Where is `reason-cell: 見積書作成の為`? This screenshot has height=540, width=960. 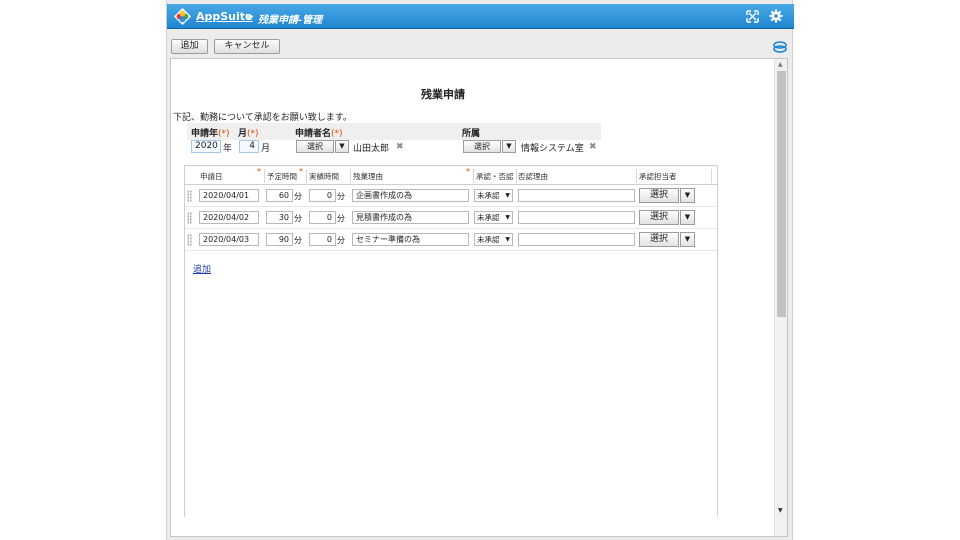 reason-cell: 見積書作成の為 is located at coordinates (410, 217).